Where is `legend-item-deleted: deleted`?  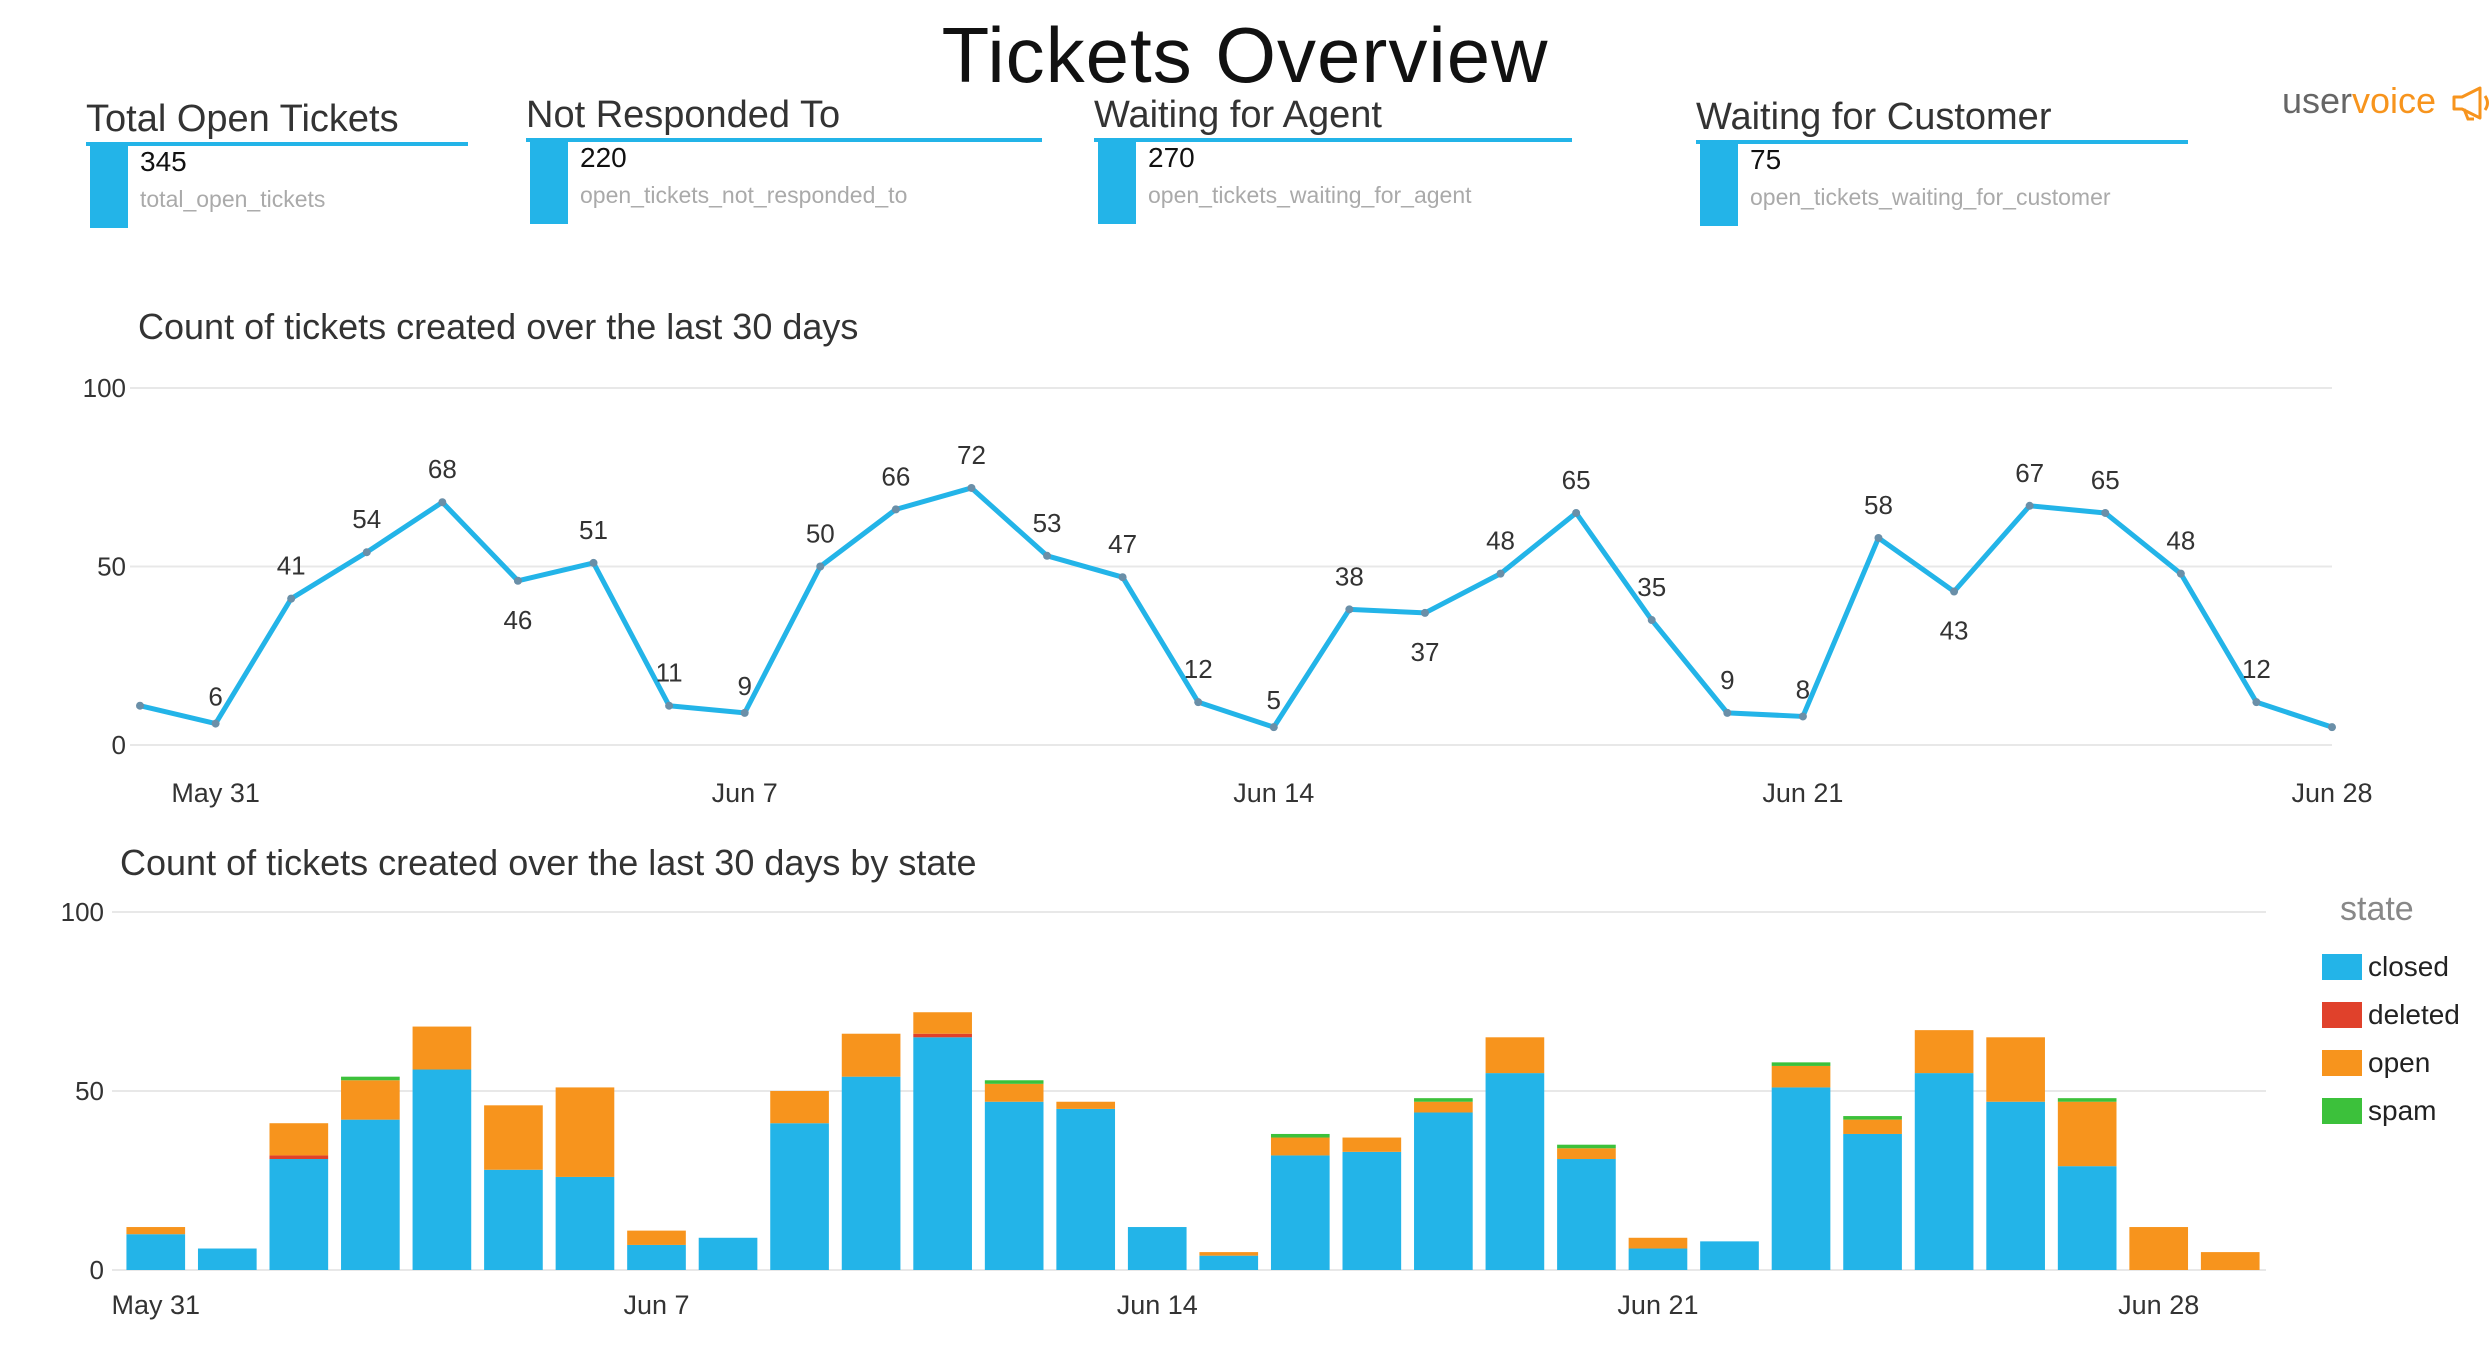 legend-item-deleted: deleted is located at coordinates (2391, 1015).